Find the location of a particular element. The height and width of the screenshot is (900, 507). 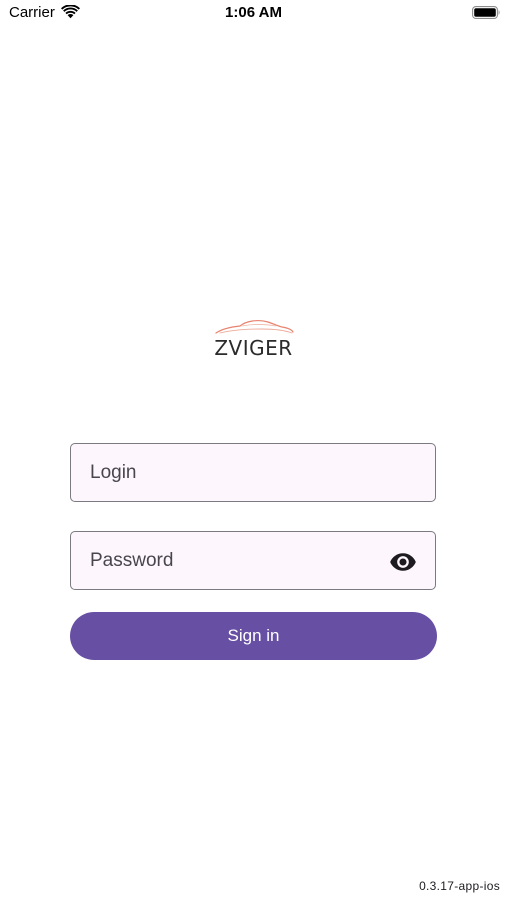

password-field is located at coordinates (253, 560).